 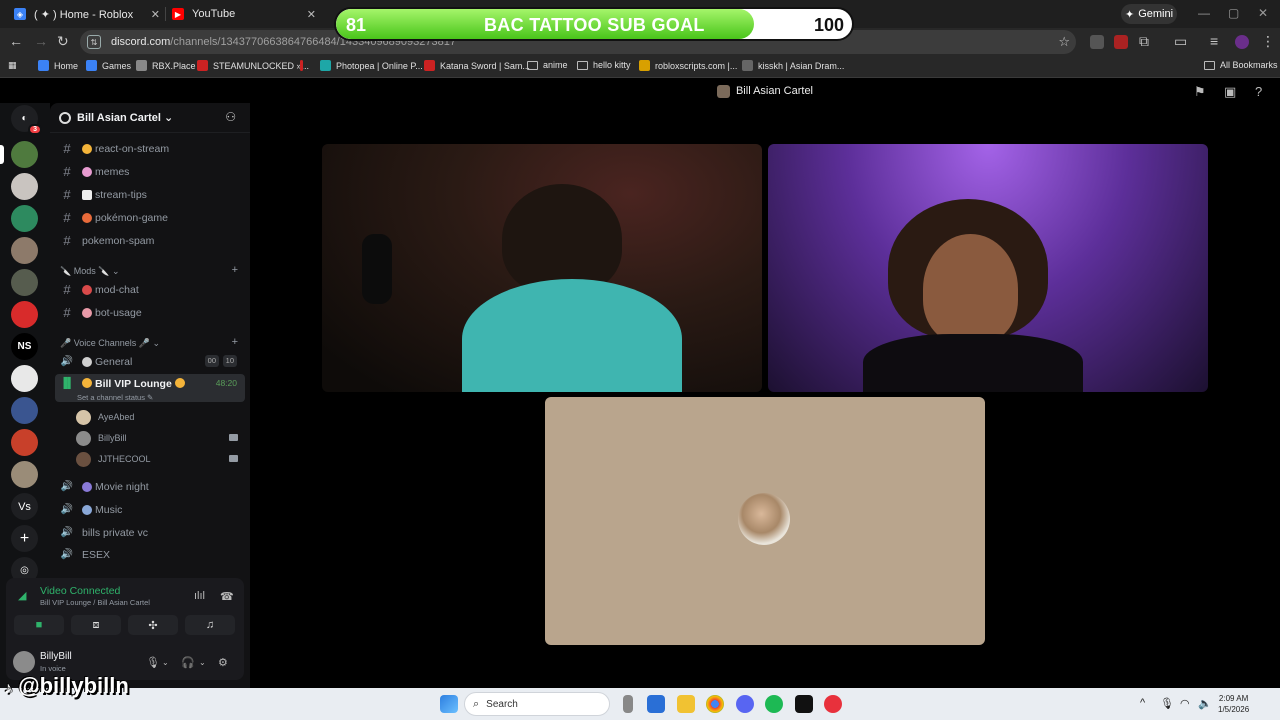 I want to click on soundboard-button: ♫, so click(x=210, y=625).